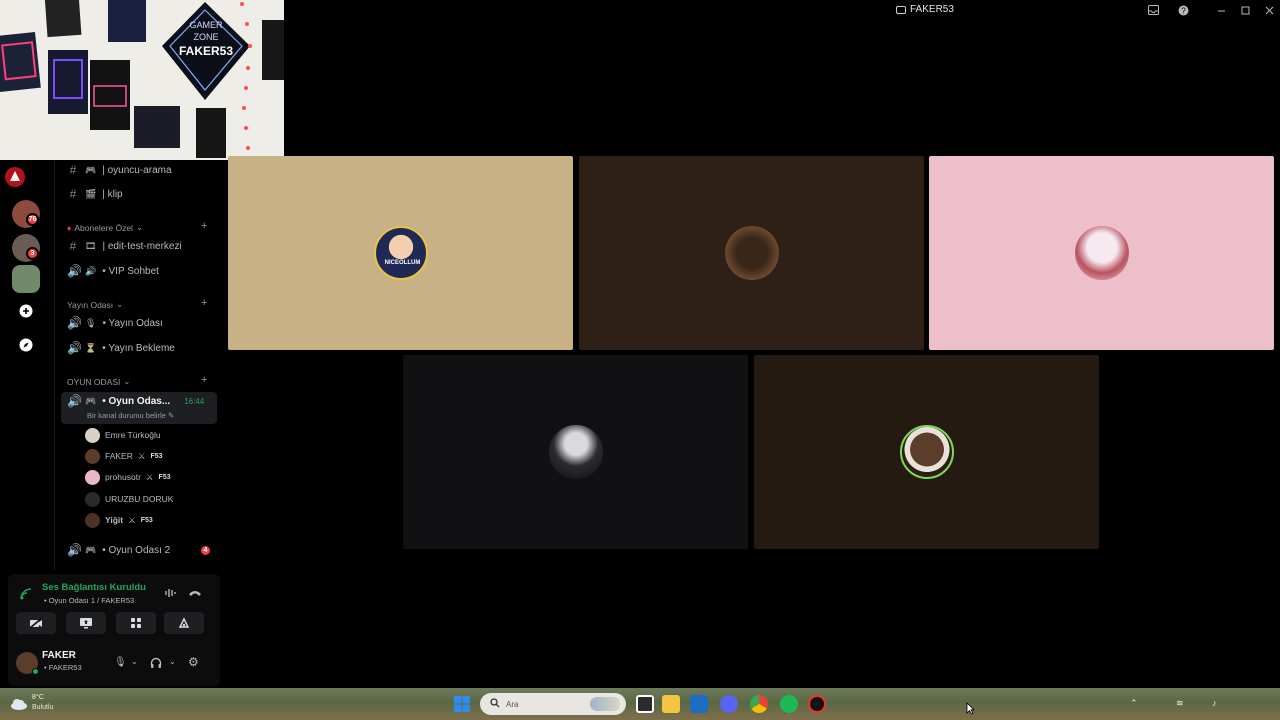 Image resolution: width=1280 pixels, height=720 pixels. I want to click on app-icon, so click(817, 704).